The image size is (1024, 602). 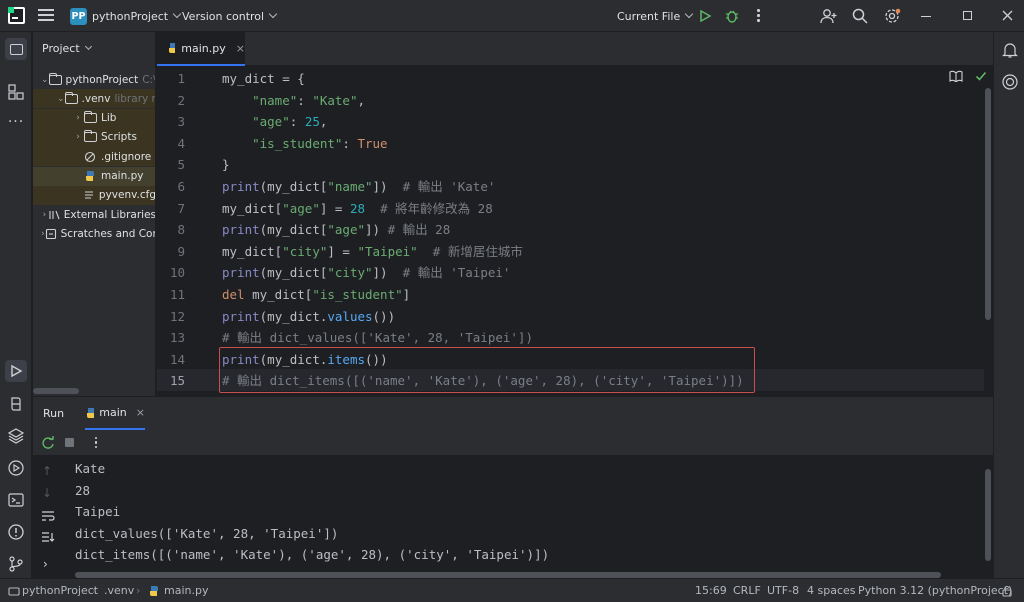 I want to click on run-icon, so click(x=705, y=16).